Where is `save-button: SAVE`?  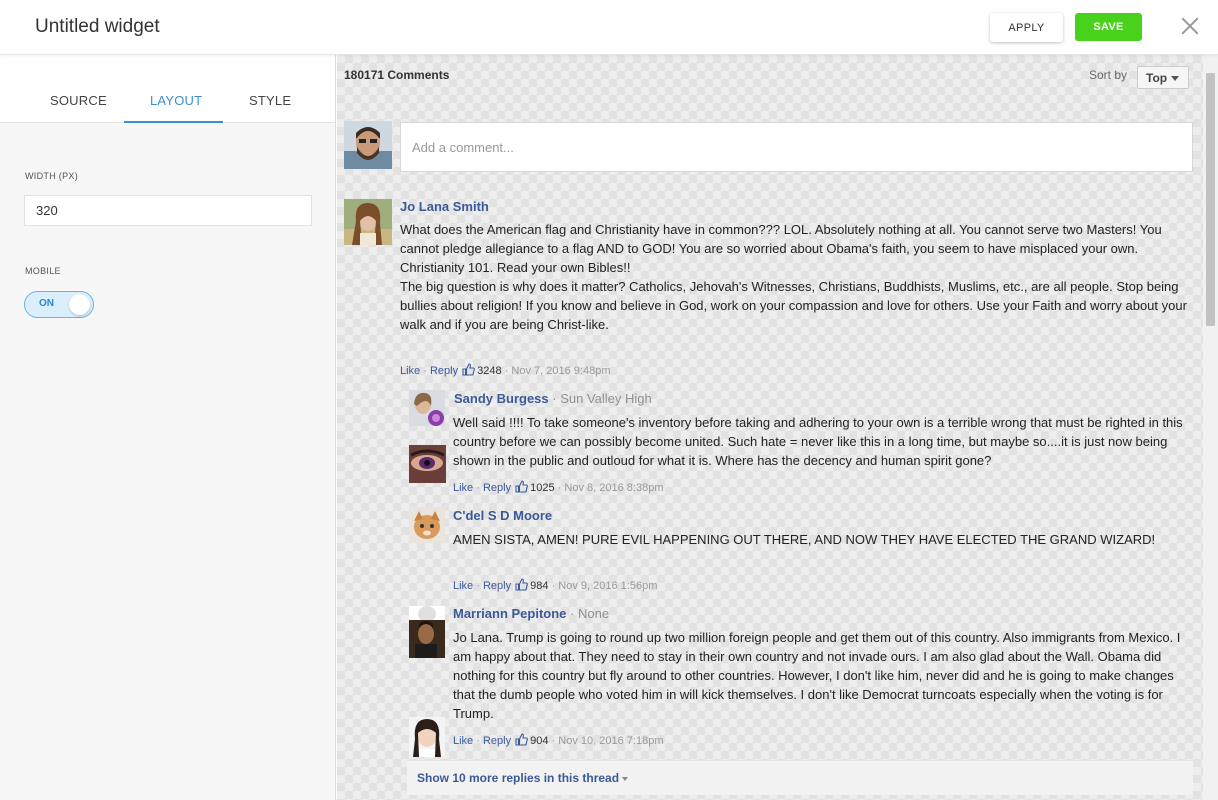
save-button: SAVE is located at coordinates (1108, 27).